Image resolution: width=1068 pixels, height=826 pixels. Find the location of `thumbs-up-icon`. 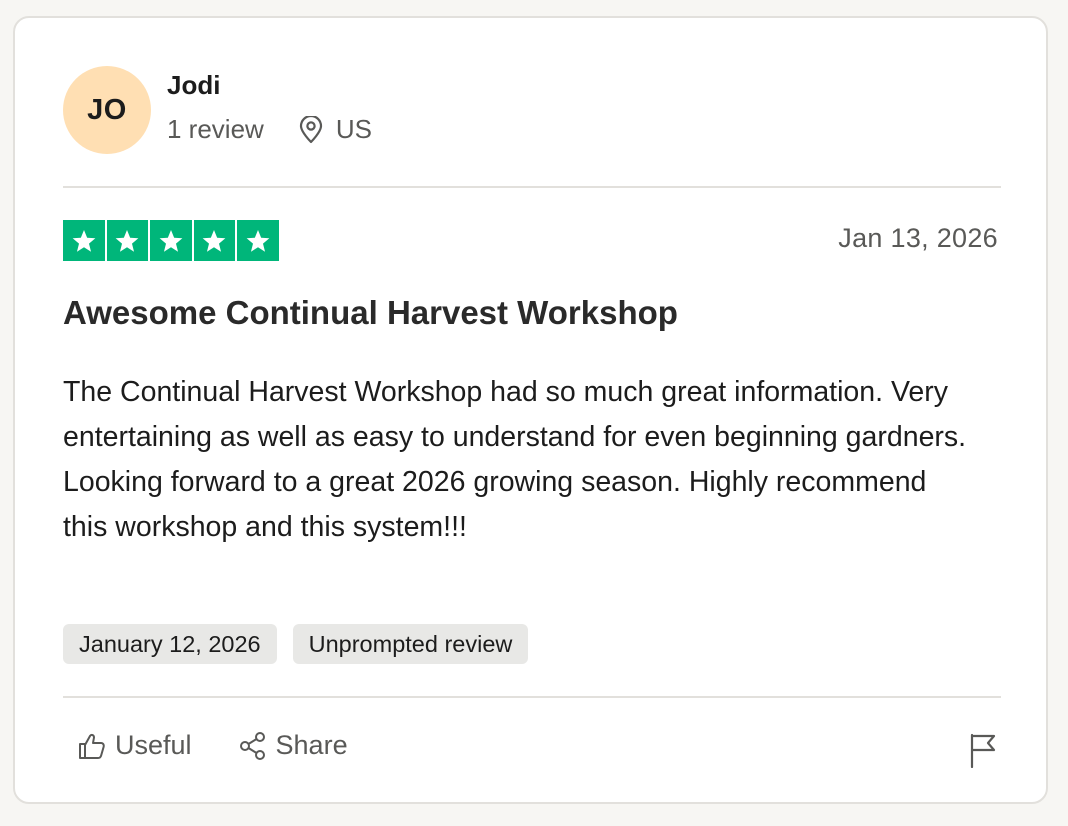

thumbs-up-icon is located at coordinates (92, 746).